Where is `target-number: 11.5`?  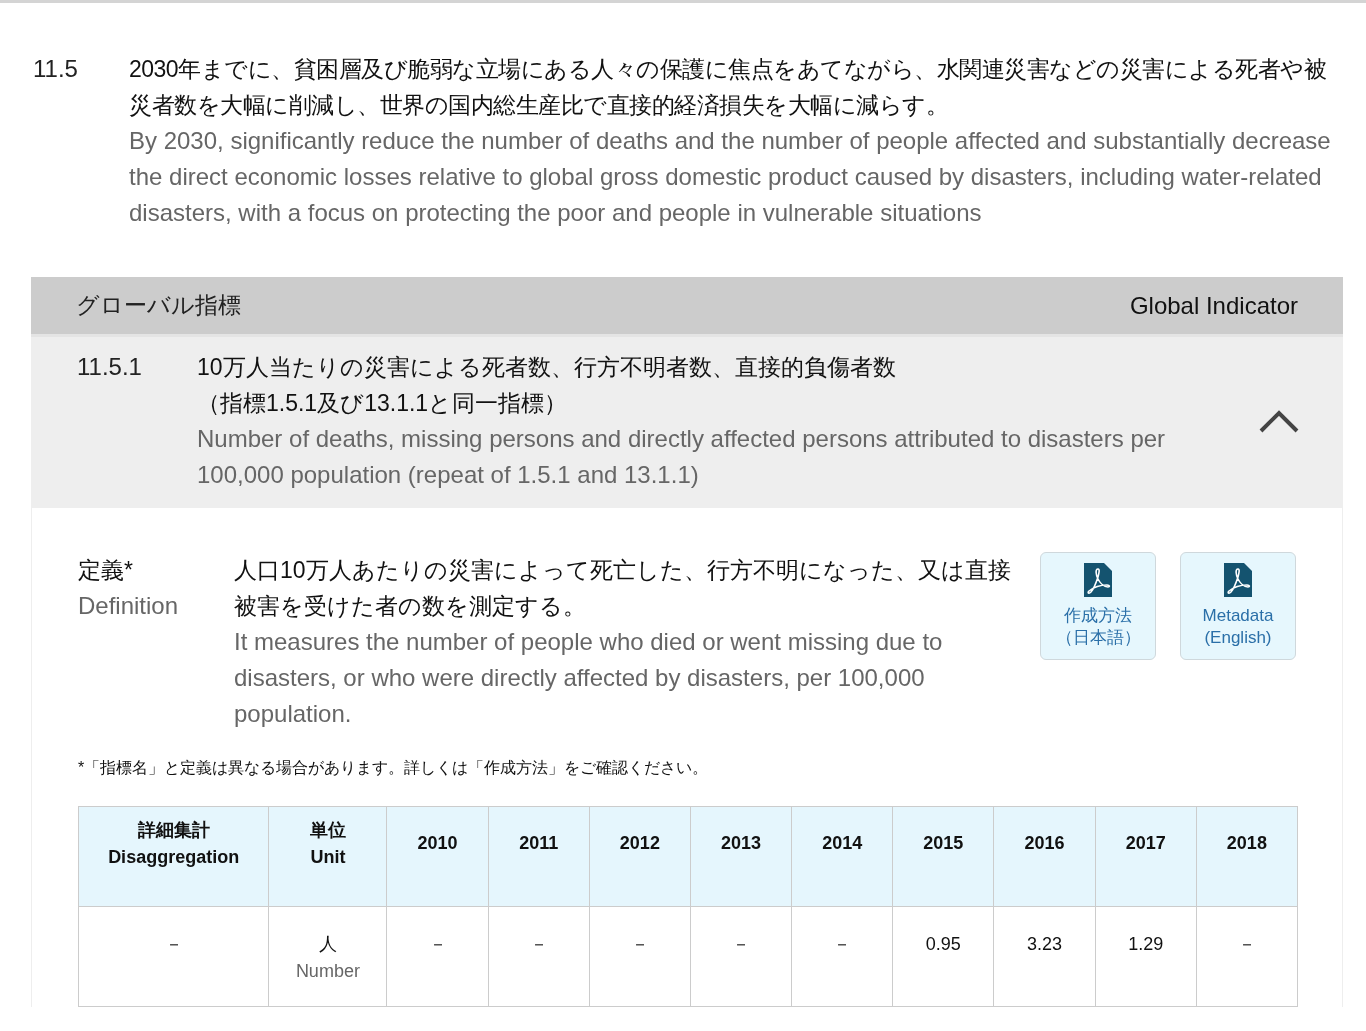
target-number: 11.5 is located at coordinates (55, 69).